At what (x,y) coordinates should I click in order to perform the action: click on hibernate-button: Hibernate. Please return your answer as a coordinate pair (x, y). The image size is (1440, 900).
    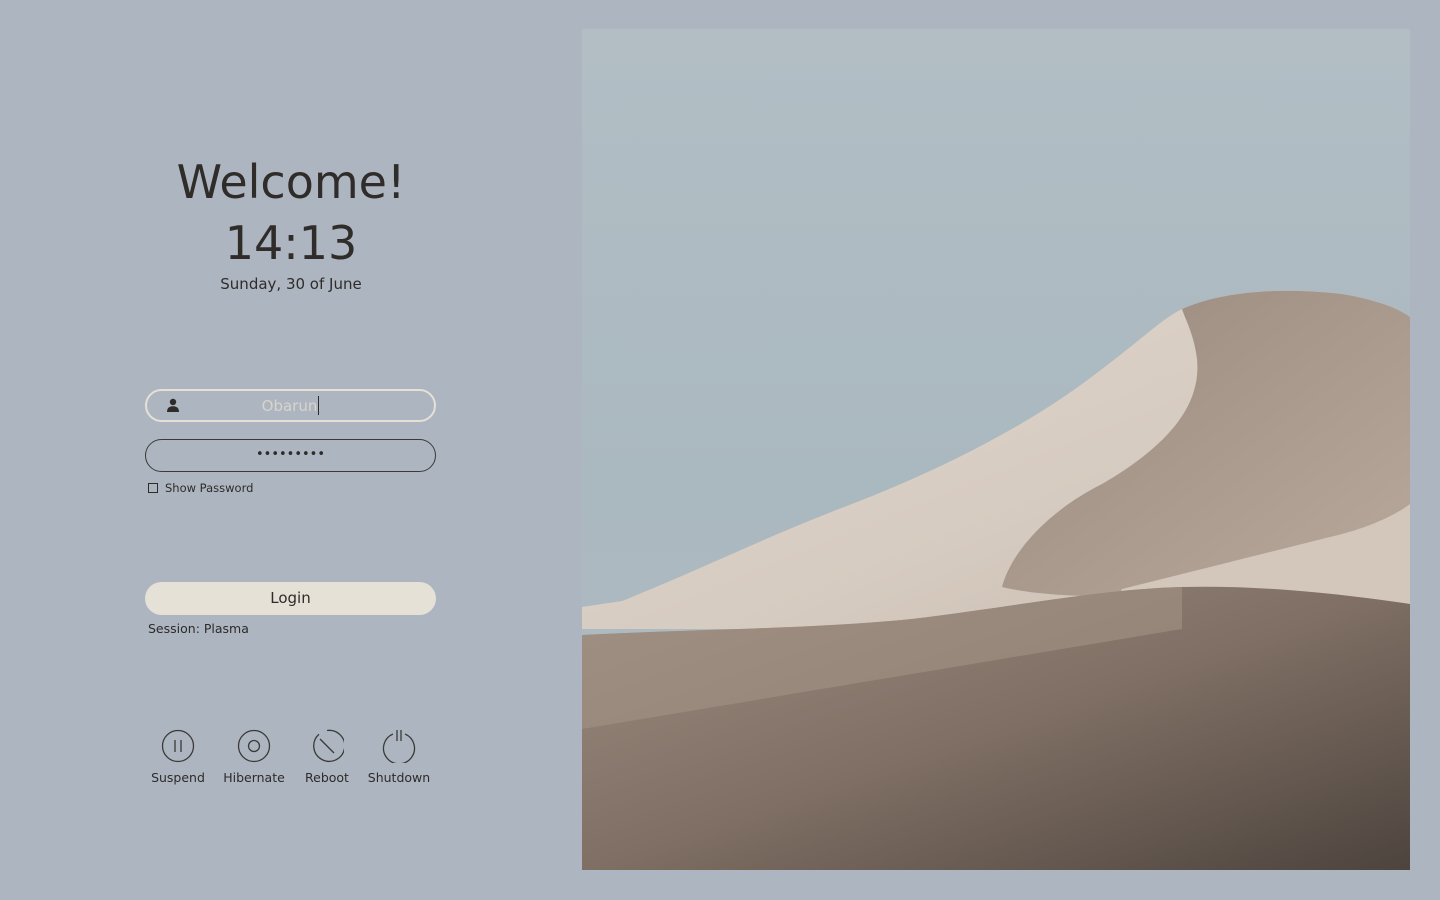
    Looking at the image, I should click on (254, 759).